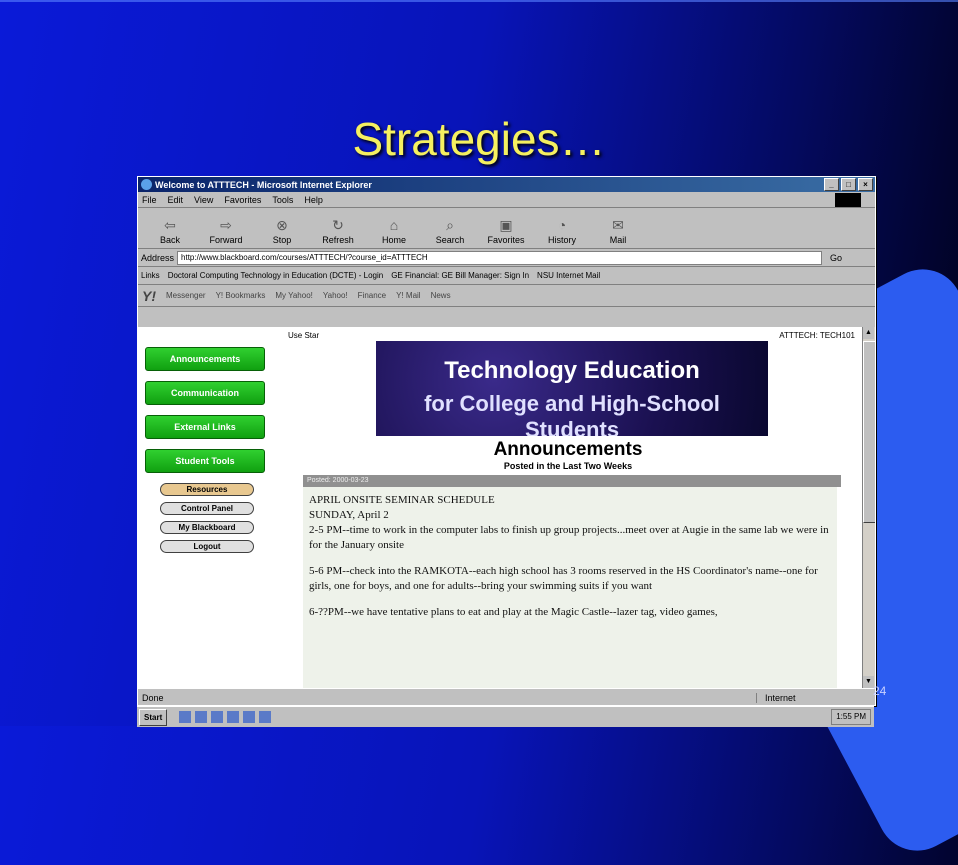 This screenshot has height=865, width=958. What do you see at coordinates (205, 461) in the screenshot?
I see `nav-student-tools: Student Tools` at bounding box center [205, 461].